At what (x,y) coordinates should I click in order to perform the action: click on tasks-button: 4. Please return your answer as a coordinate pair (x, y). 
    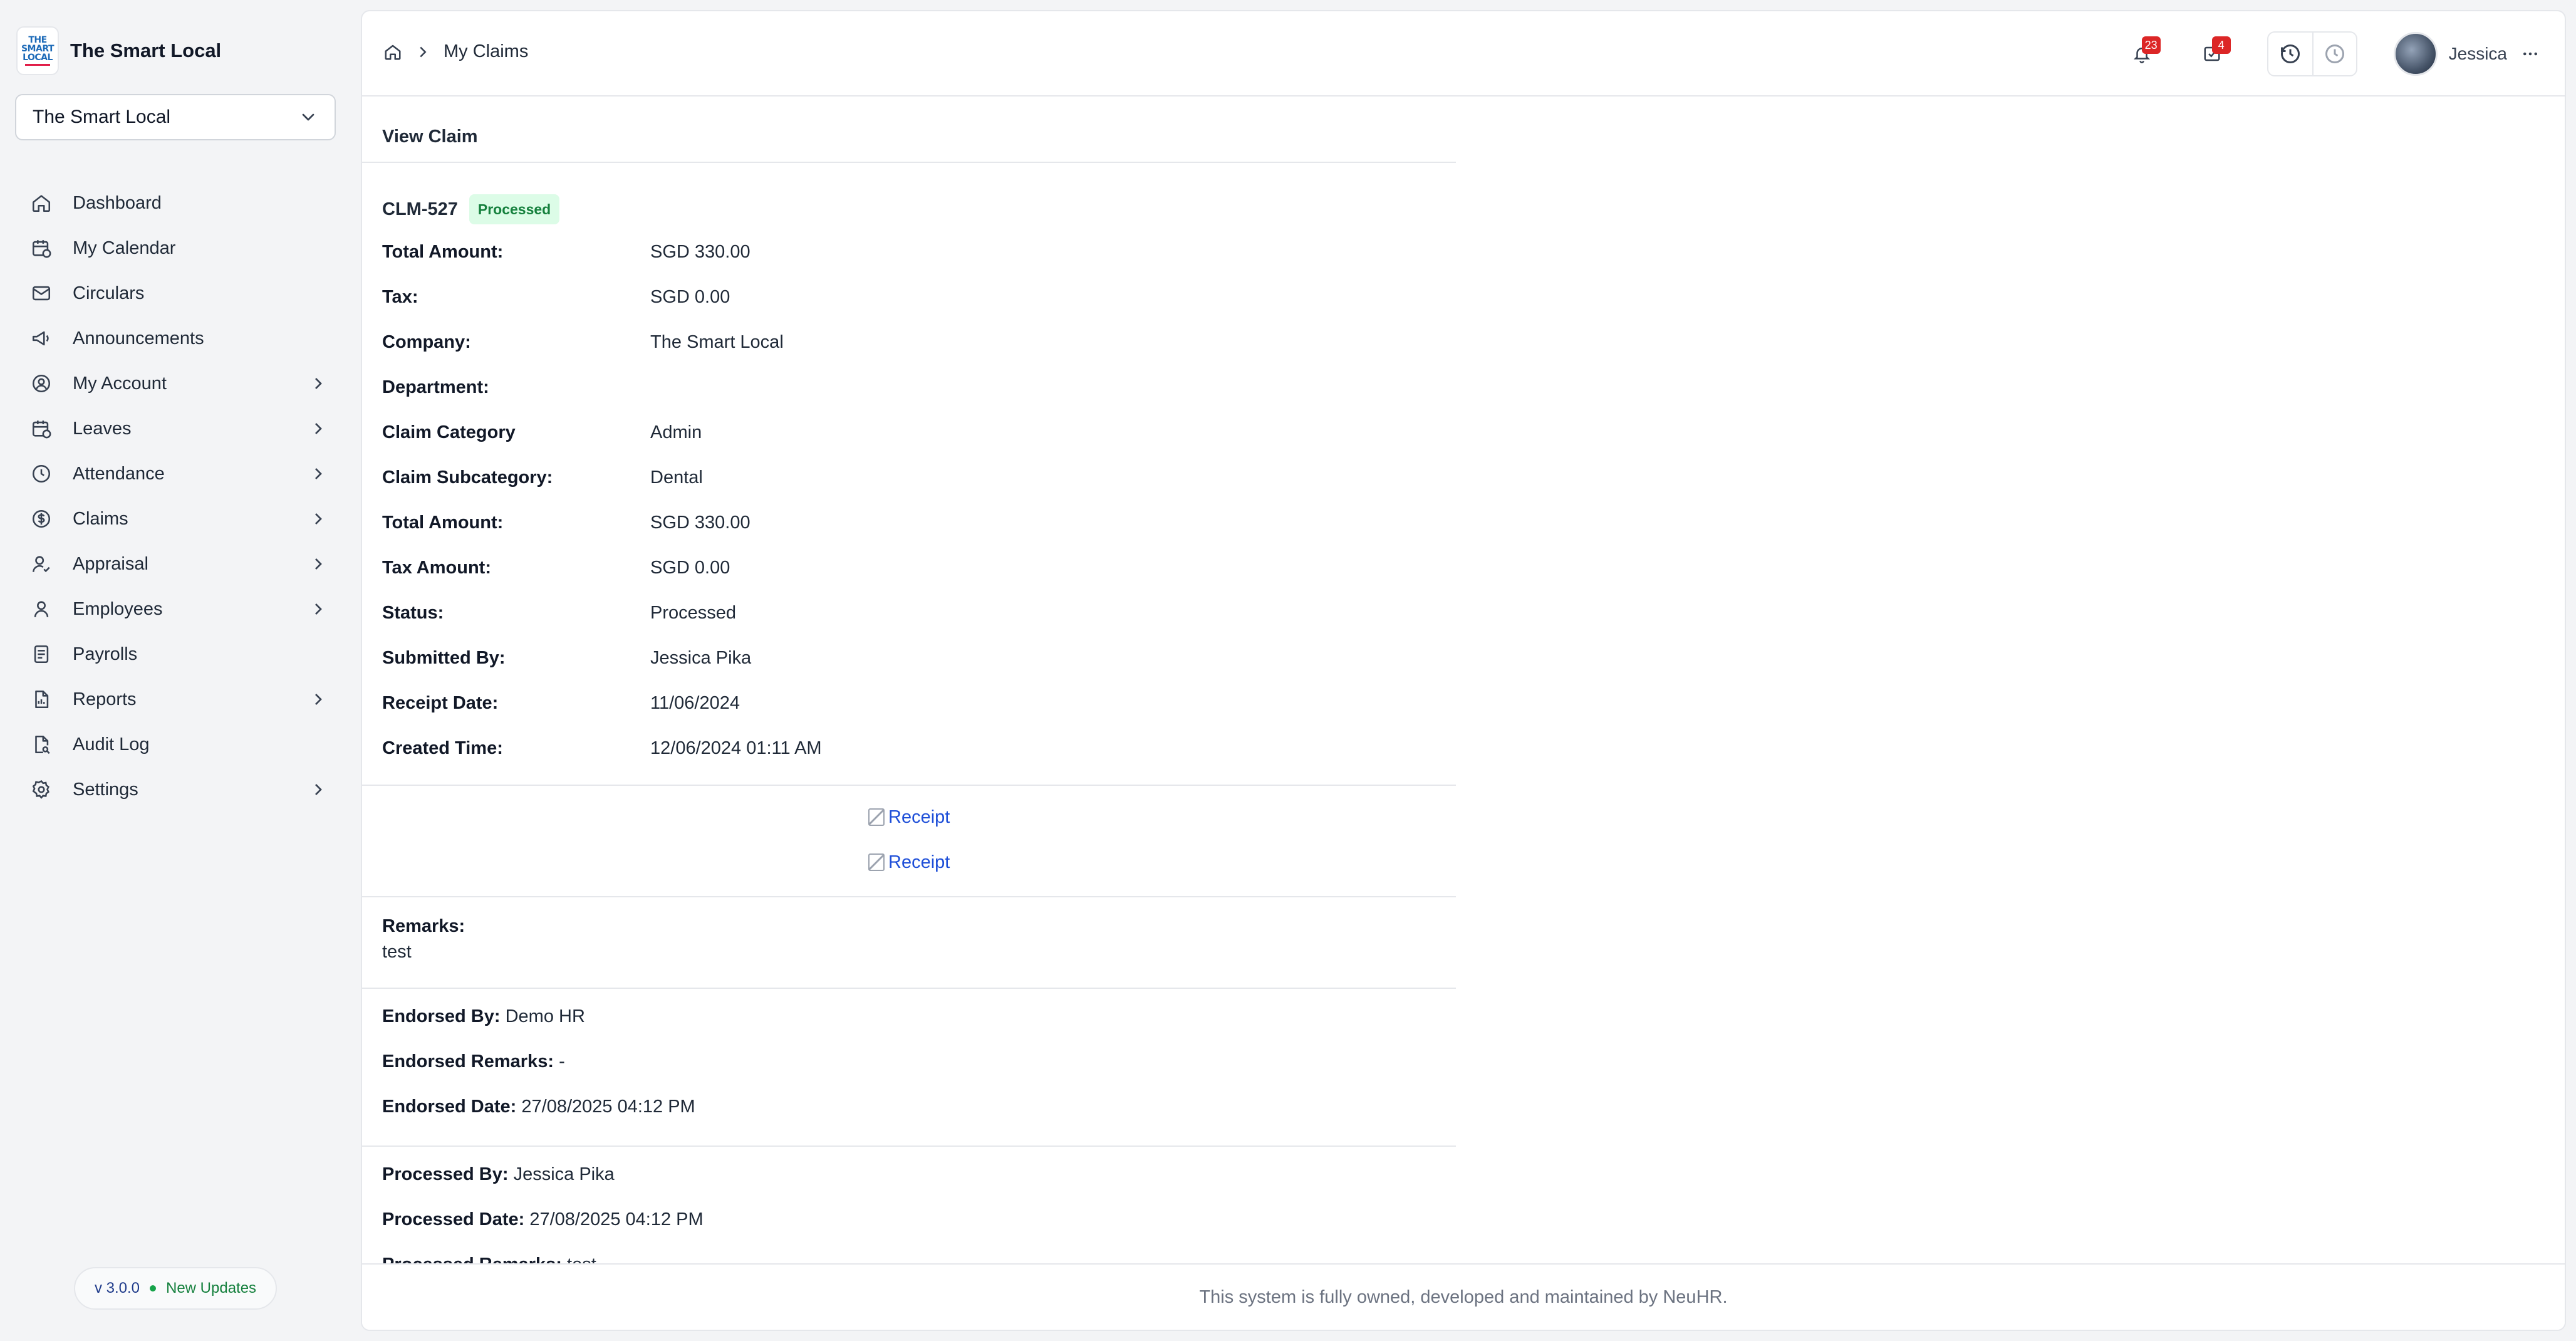
    Looking at the image, I should click on (2212, 53).